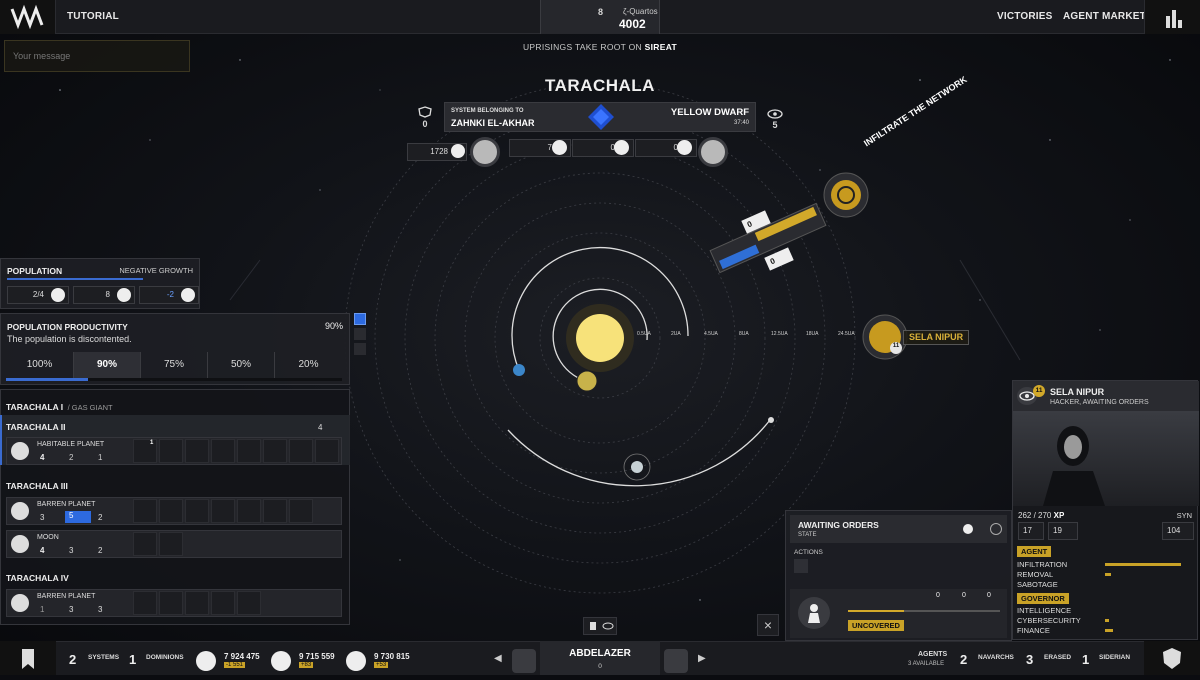 The height and width of the screenshot is (680, 1200). I want to click on agent-portrait, so click(1106, 458).